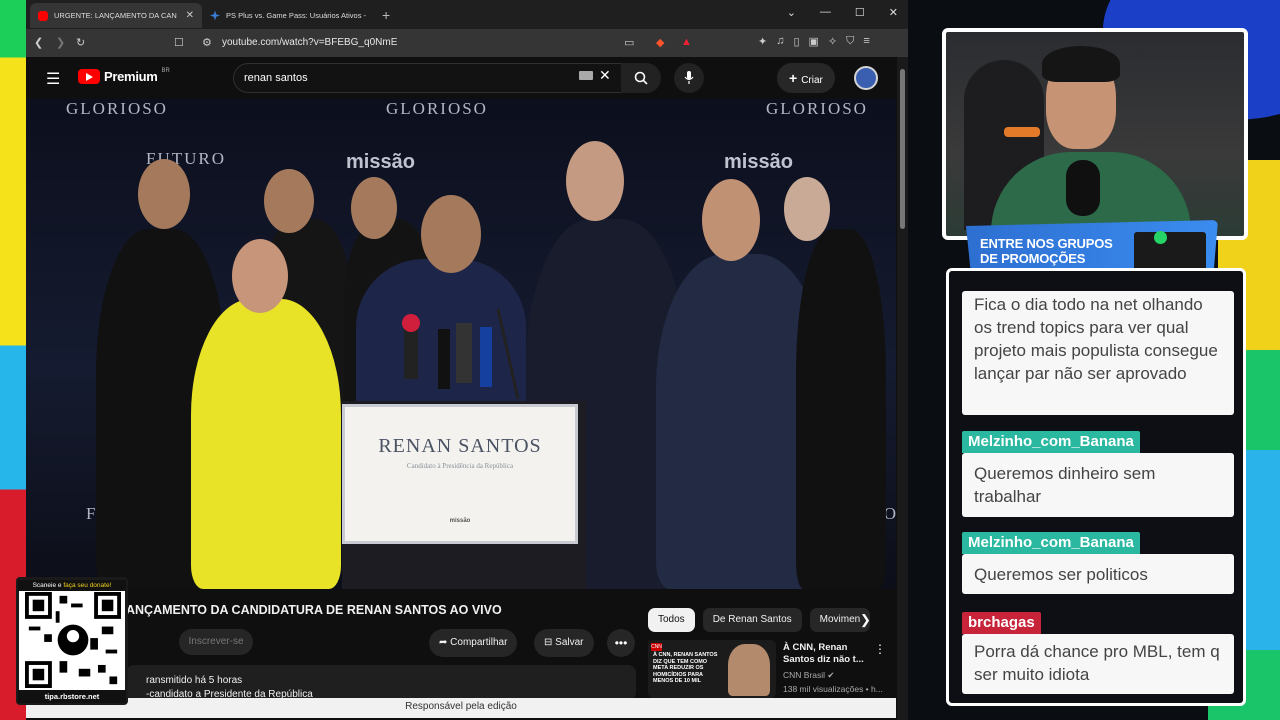 The width and height of the screenshot is (1280, 720). Describe the element at coordinates (893, 12) in the screenshot. I see `close-window-icon: ✕` at that location.